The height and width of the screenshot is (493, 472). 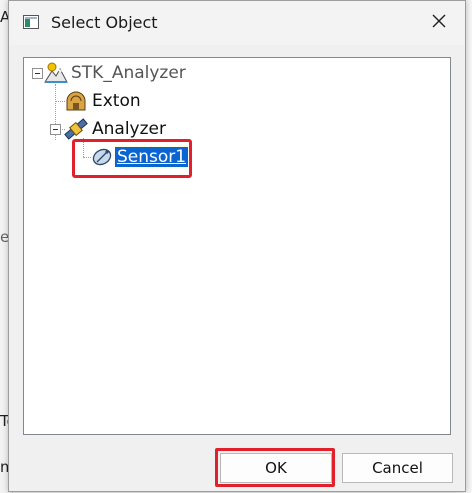 I want to click on scenario-icon, so click(x=56, y=73).